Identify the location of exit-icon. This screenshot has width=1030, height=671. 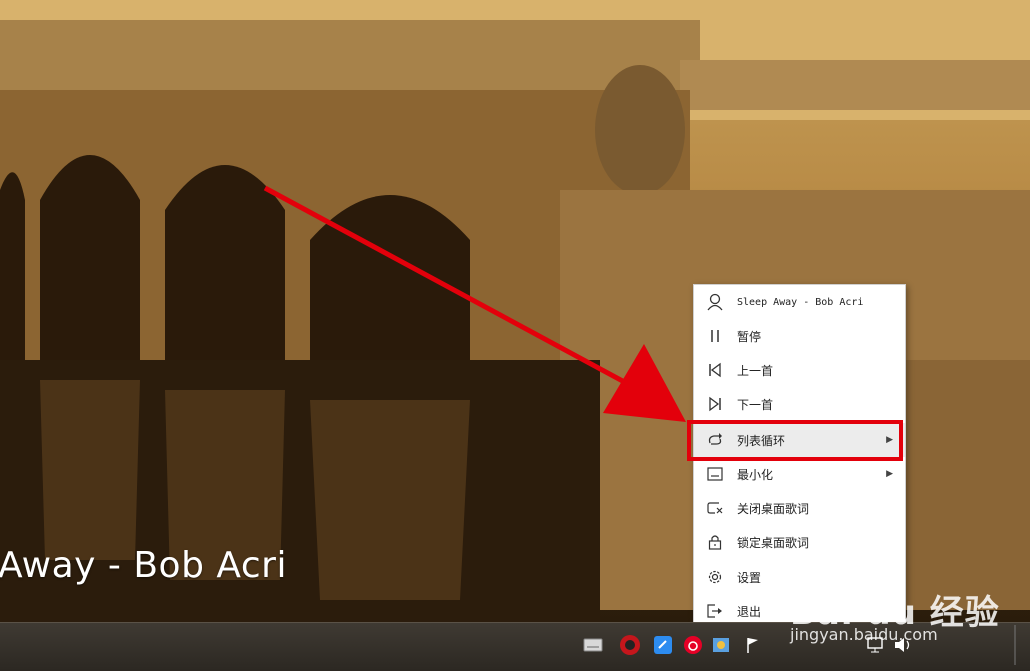
(715, 611).